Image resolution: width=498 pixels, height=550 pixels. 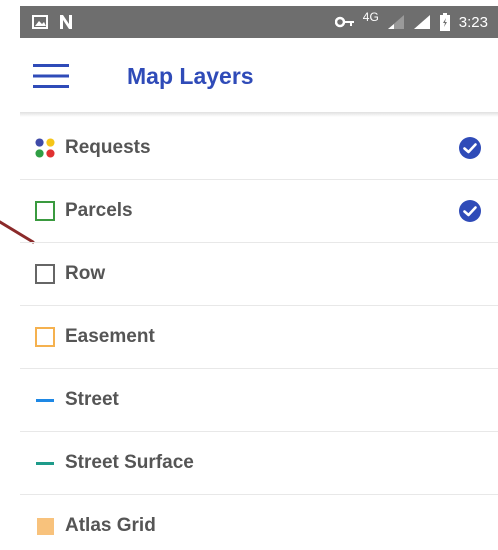 I want to click on network-type-label: 4G, so click(x=370, y=17).